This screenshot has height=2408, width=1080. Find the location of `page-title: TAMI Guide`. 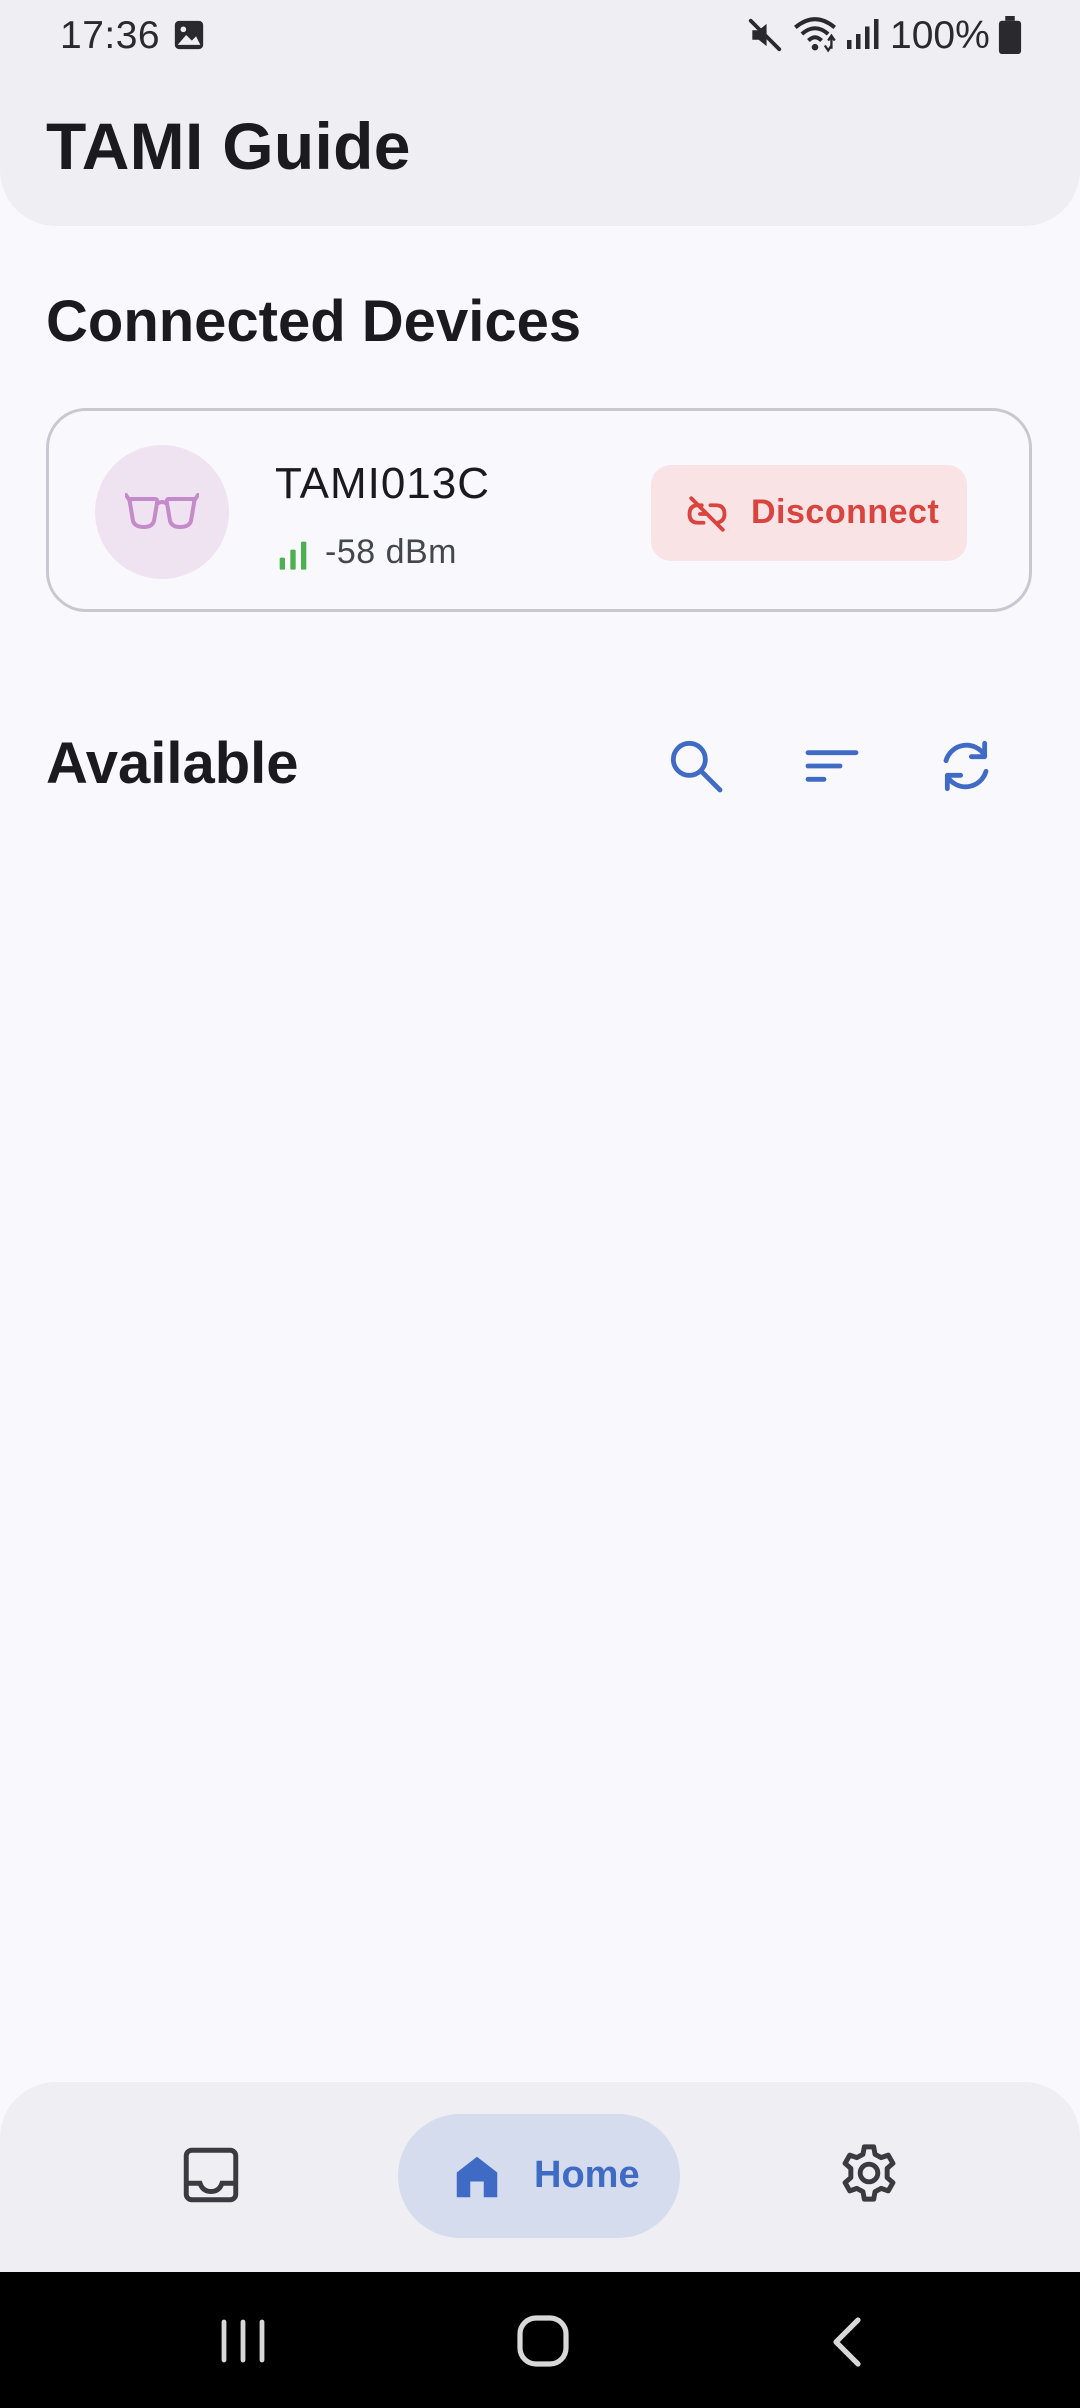

page-title: TAMI Guide is located at coordinates (228, 146).